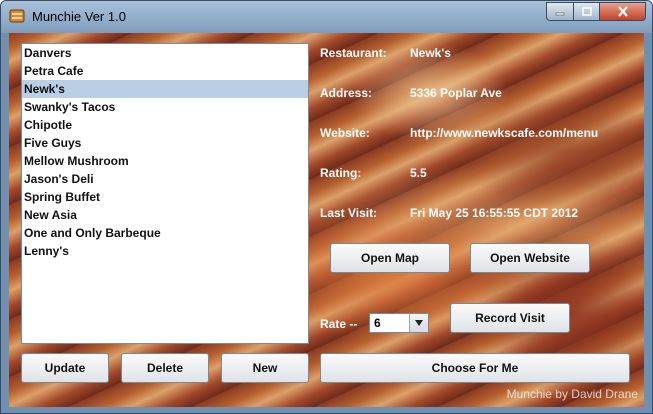 The height and width of the screenshot is (414, 653). I want to click on maximize-icon, so click(586, 11).